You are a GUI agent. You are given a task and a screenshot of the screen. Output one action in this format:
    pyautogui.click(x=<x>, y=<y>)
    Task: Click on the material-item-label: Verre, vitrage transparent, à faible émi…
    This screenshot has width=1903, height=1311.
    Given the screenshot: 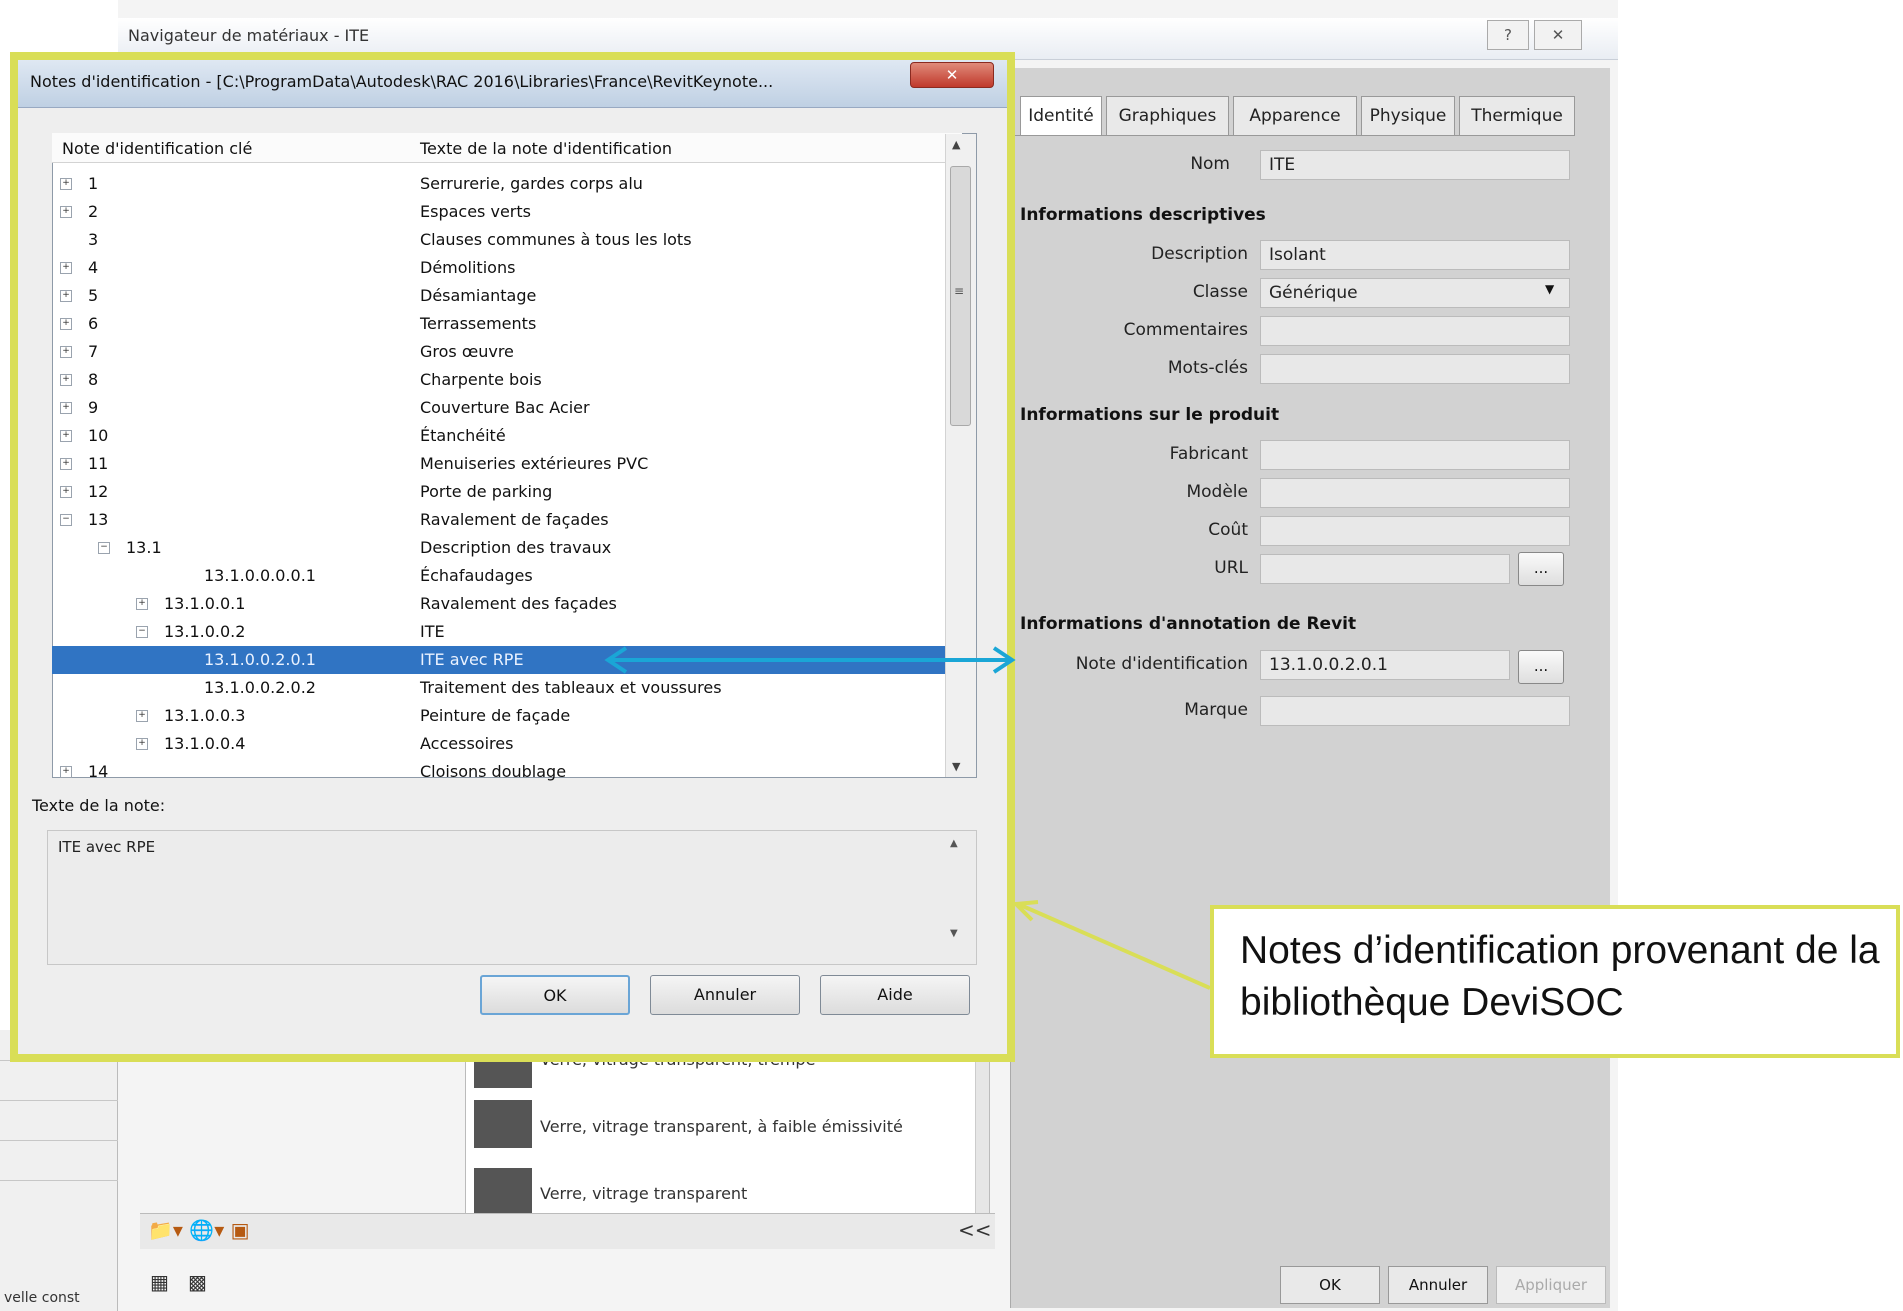 What is the action you would take?
    pyautogui.click(x=721, y=1126)
    